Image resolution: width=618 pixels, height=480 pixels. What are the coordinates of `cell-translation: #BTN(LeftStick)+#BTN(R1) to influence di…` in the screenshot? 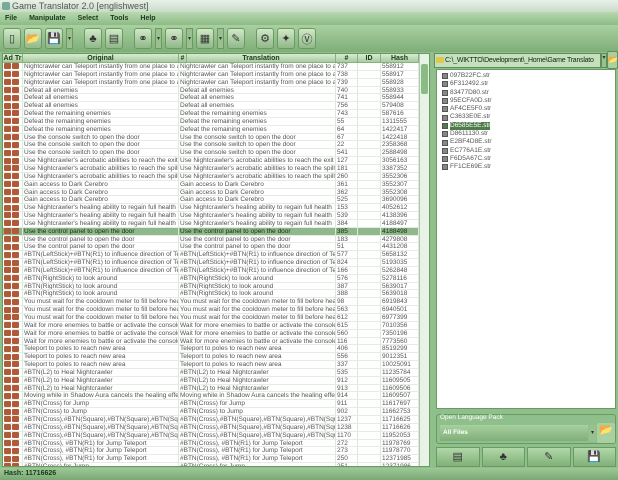 It's located at (257, 255).